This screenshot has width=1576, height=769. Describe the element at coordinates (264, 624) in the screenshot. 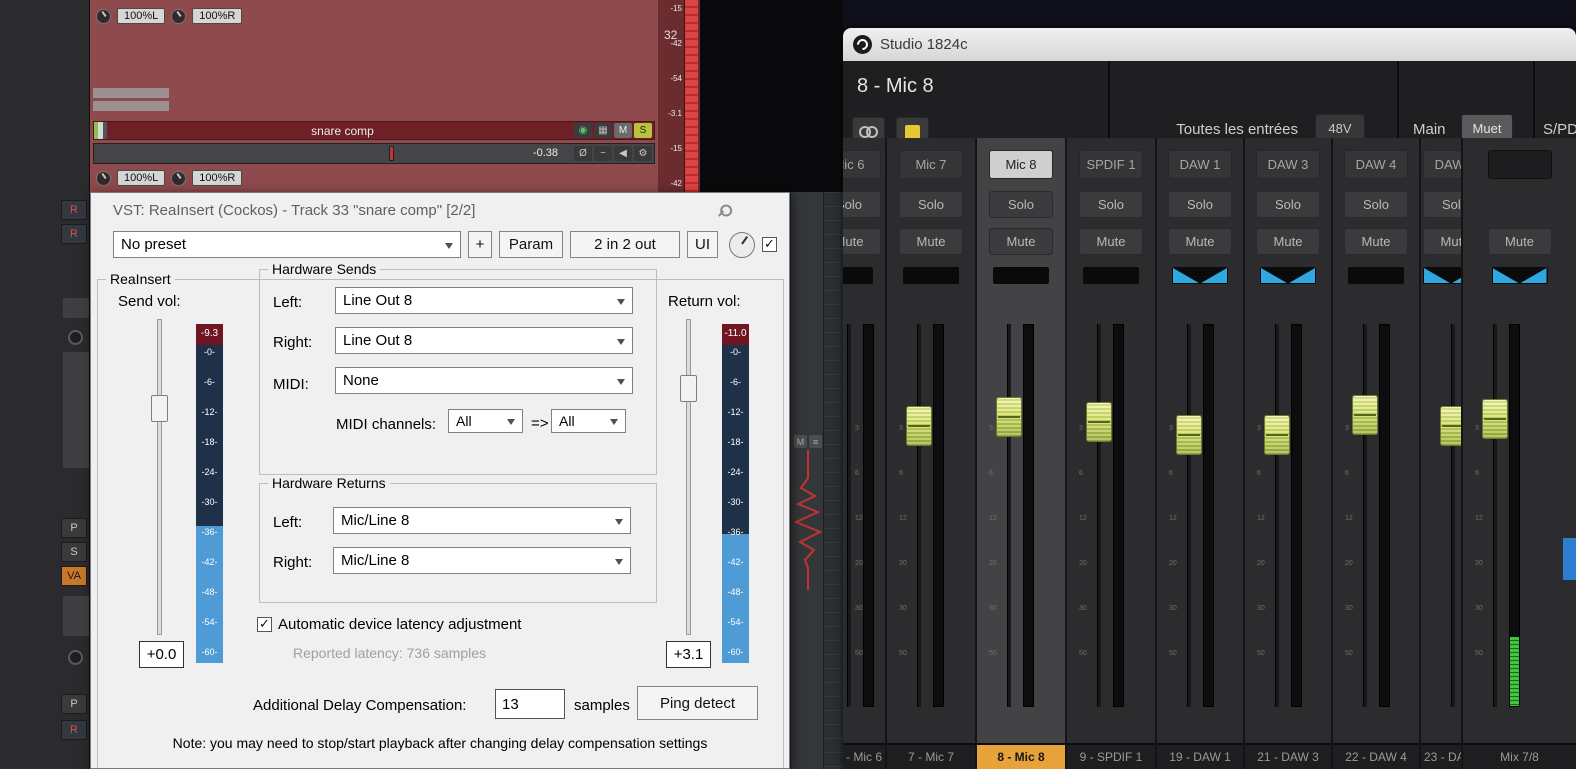

I see `auto-latency-checkbox` at that location.